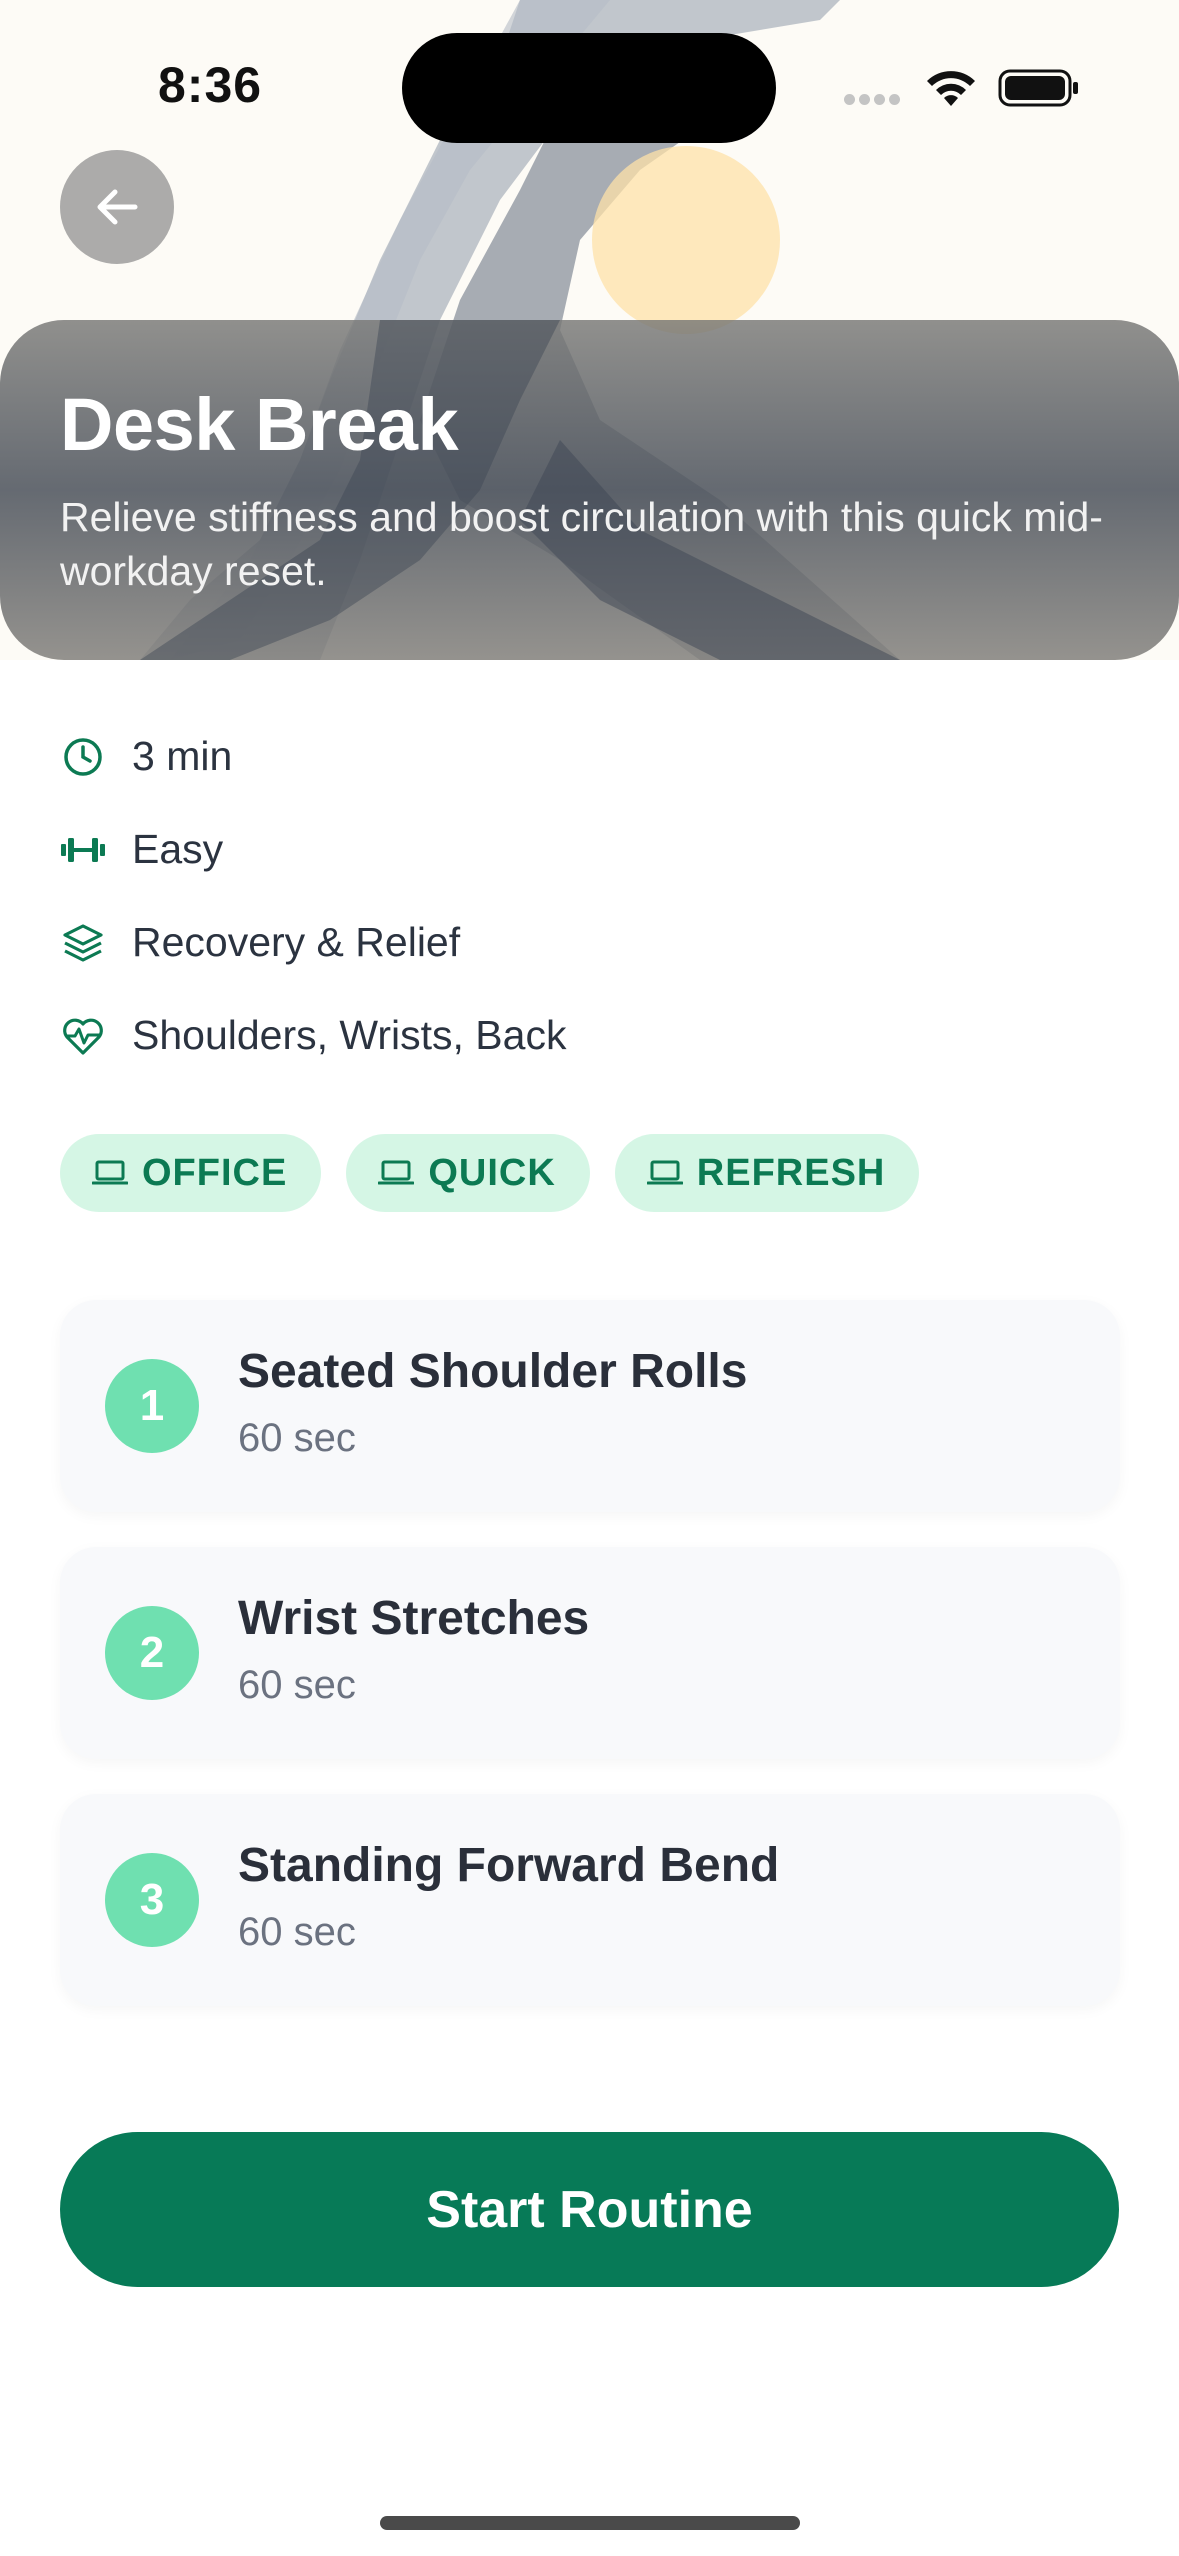  Describe the element at coordinates (83, 943) in the screenshot. I see `layers-icon` at that location.